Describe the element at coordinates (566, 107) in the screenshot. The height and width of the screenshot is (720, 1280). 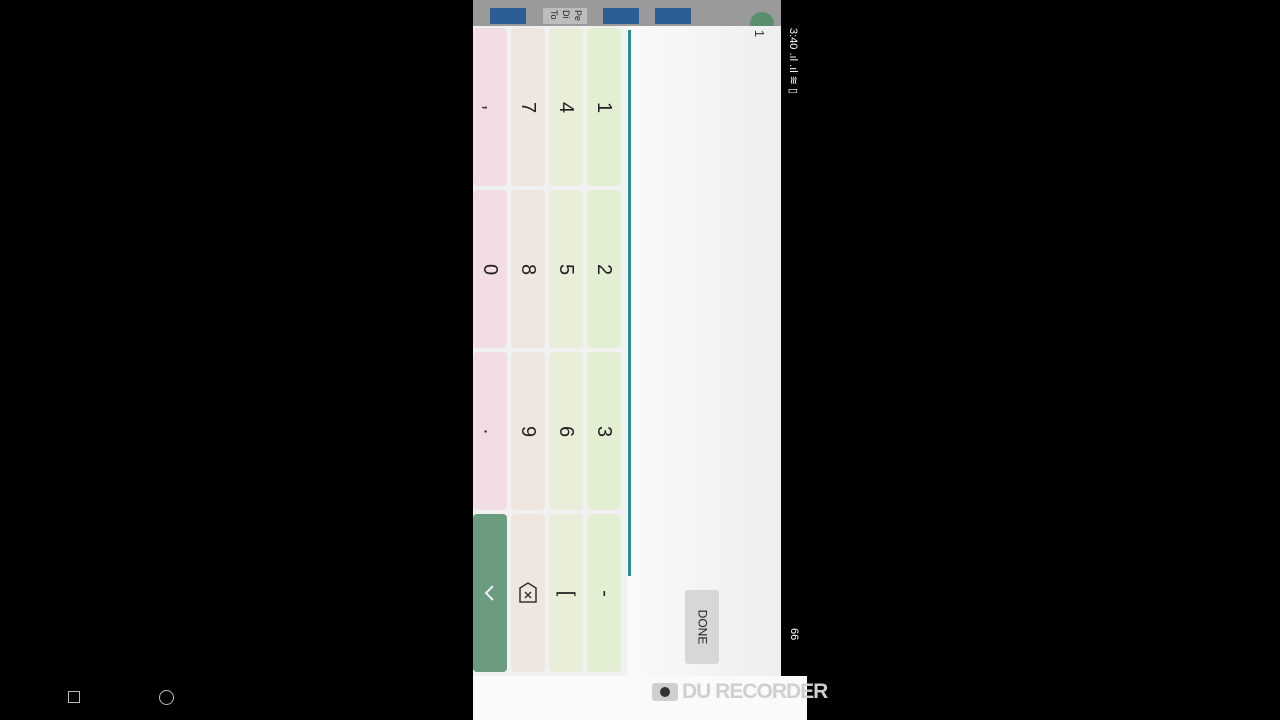
I see `key-4: 4` at that location.